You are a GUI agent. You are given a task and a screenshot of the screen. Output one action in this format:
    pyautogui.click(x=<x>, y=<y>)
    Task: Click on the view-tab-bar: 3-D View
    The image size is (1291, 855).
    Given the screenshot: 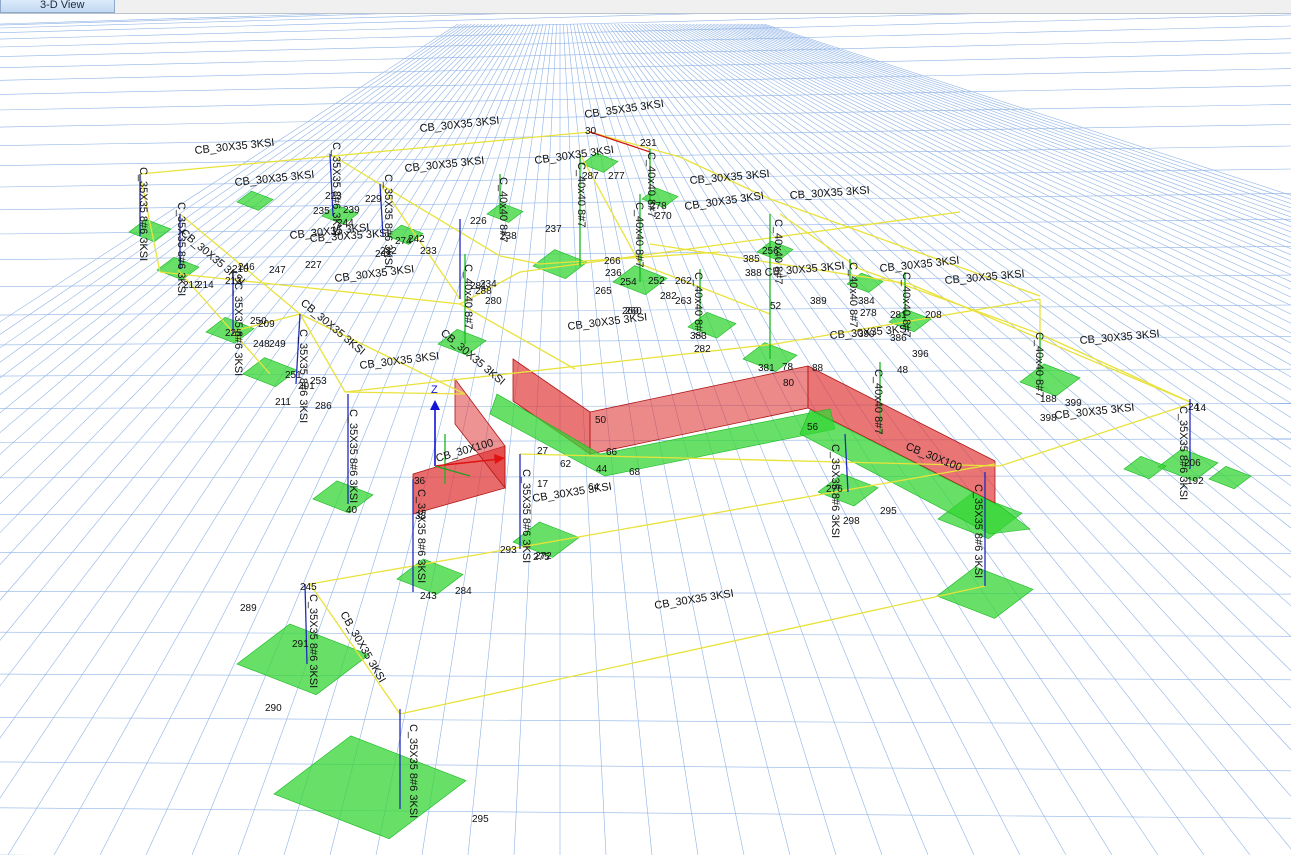 What is the action you would take?
    pyautogui.click(x=645, y=7)
    